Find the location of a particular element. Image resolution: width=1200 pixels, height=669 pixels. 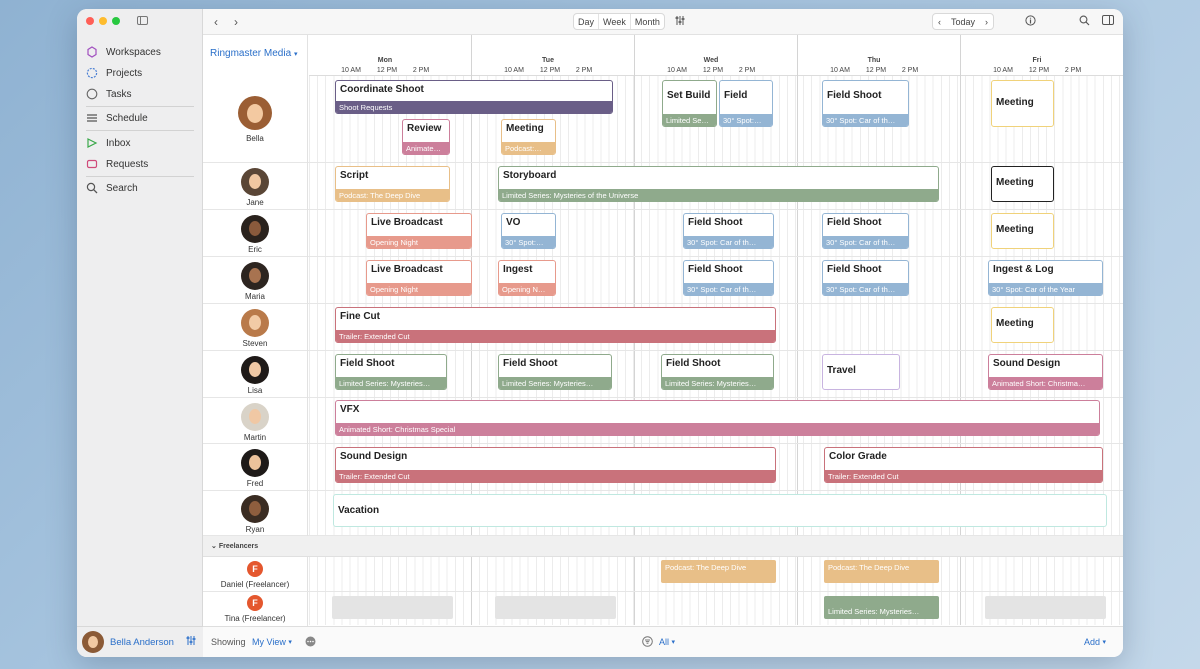

tab-day: Day is located at coordinates (587, 21).